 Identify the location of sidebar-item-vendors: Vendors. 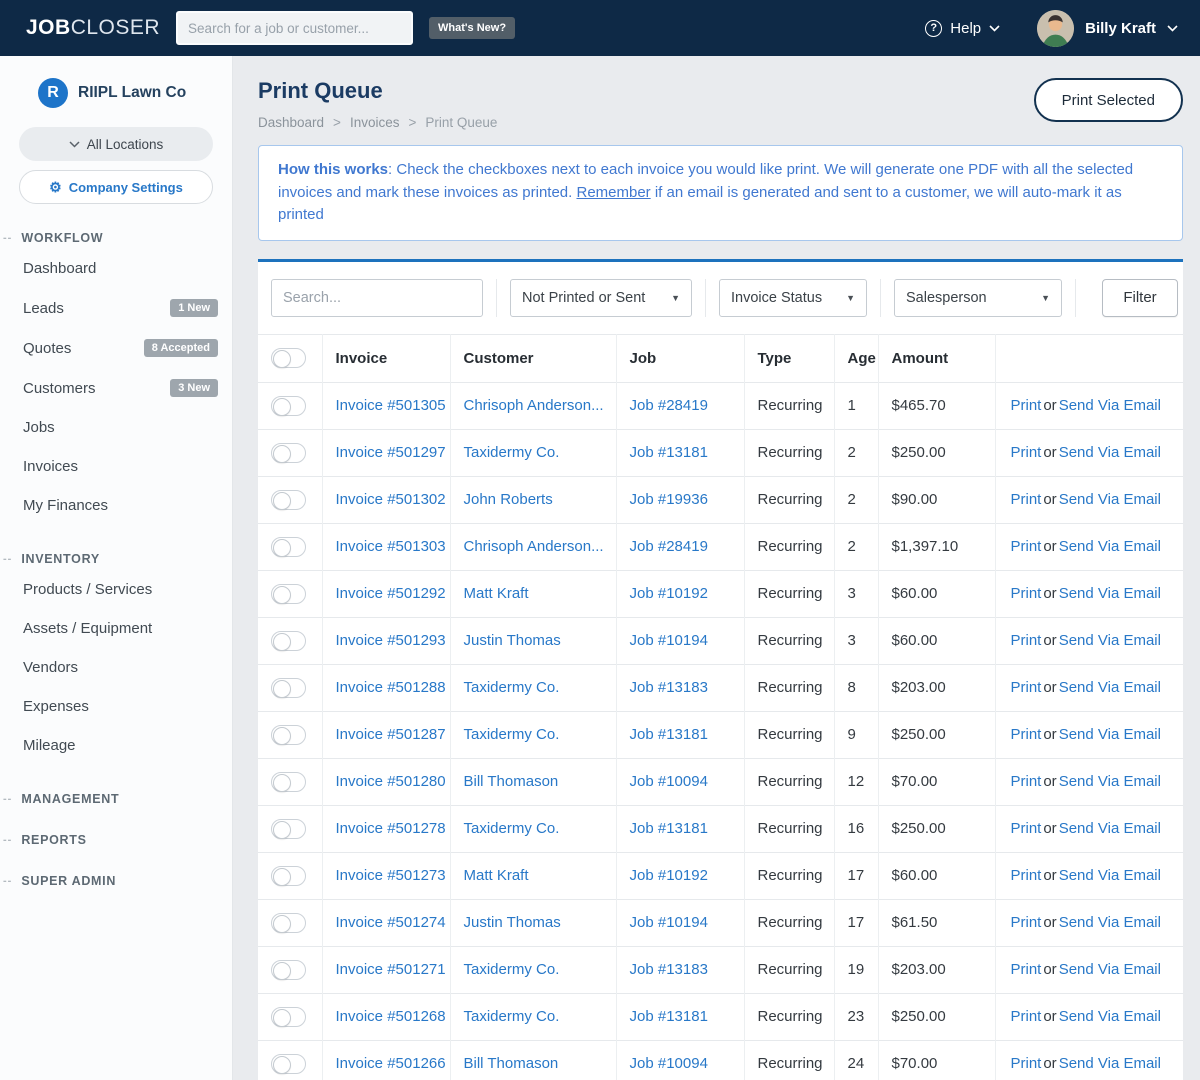
(116, 667).